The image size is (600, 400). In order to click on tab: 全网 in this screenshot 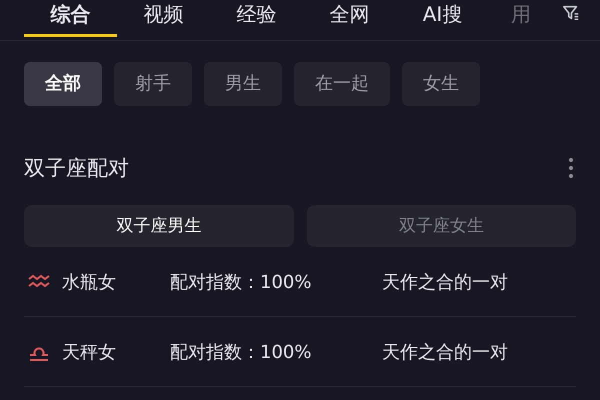, I will do `click(349, 18)`.